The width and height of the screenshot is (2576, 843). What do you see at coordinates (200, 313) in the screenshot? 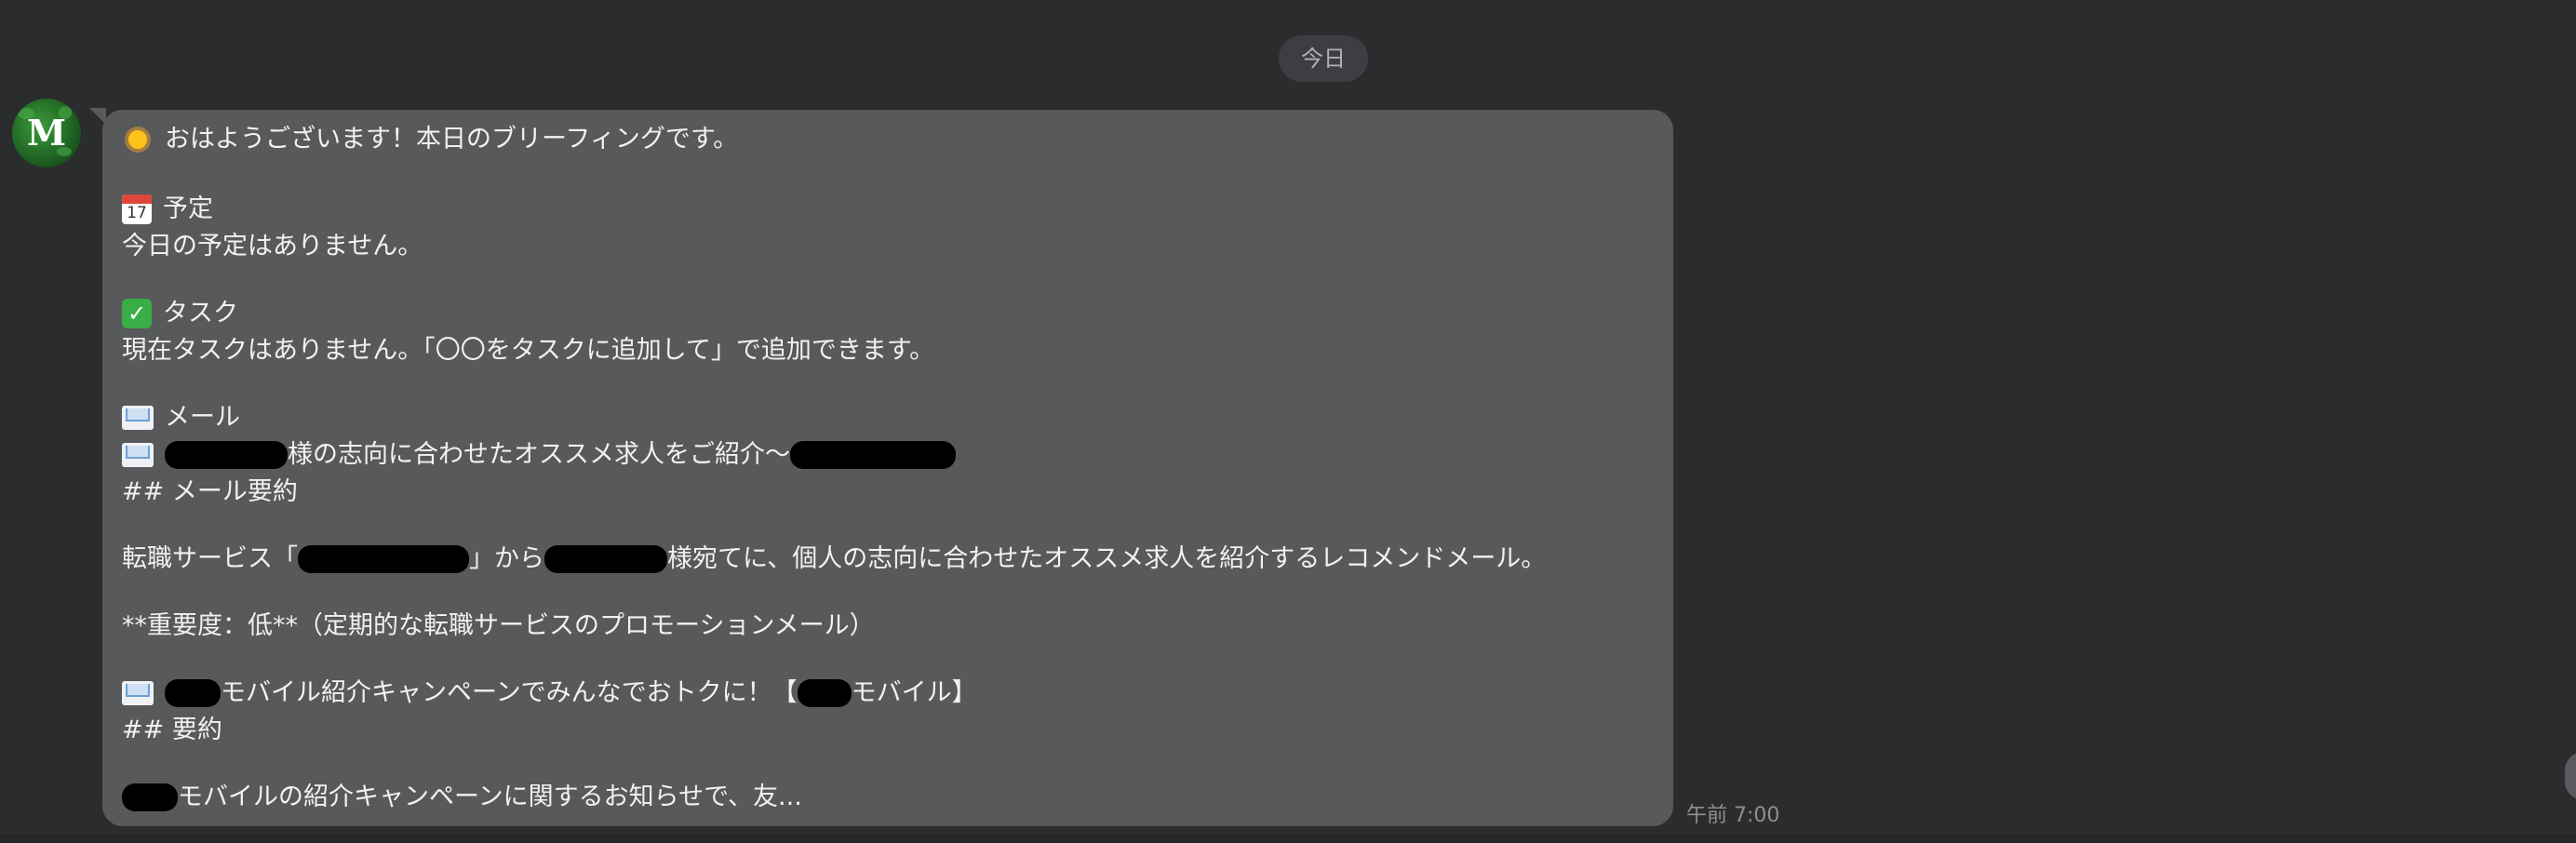
I see `tasks-heading: タスク` at bounding box center [200, 313].